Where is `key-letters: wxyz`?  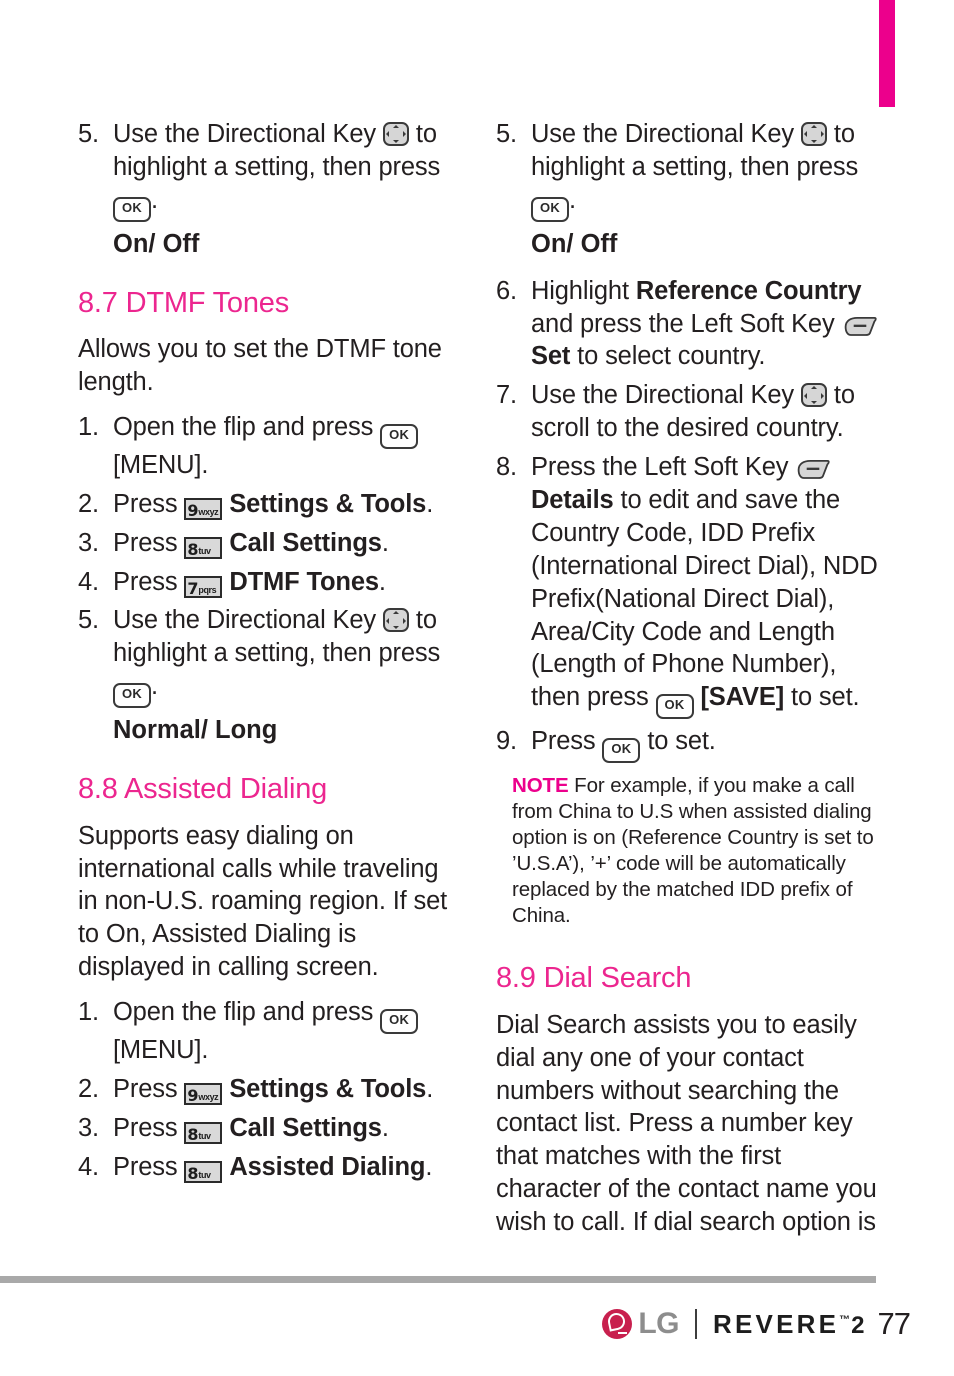
key-letters: wxyz is located at coordinates (208, 511).